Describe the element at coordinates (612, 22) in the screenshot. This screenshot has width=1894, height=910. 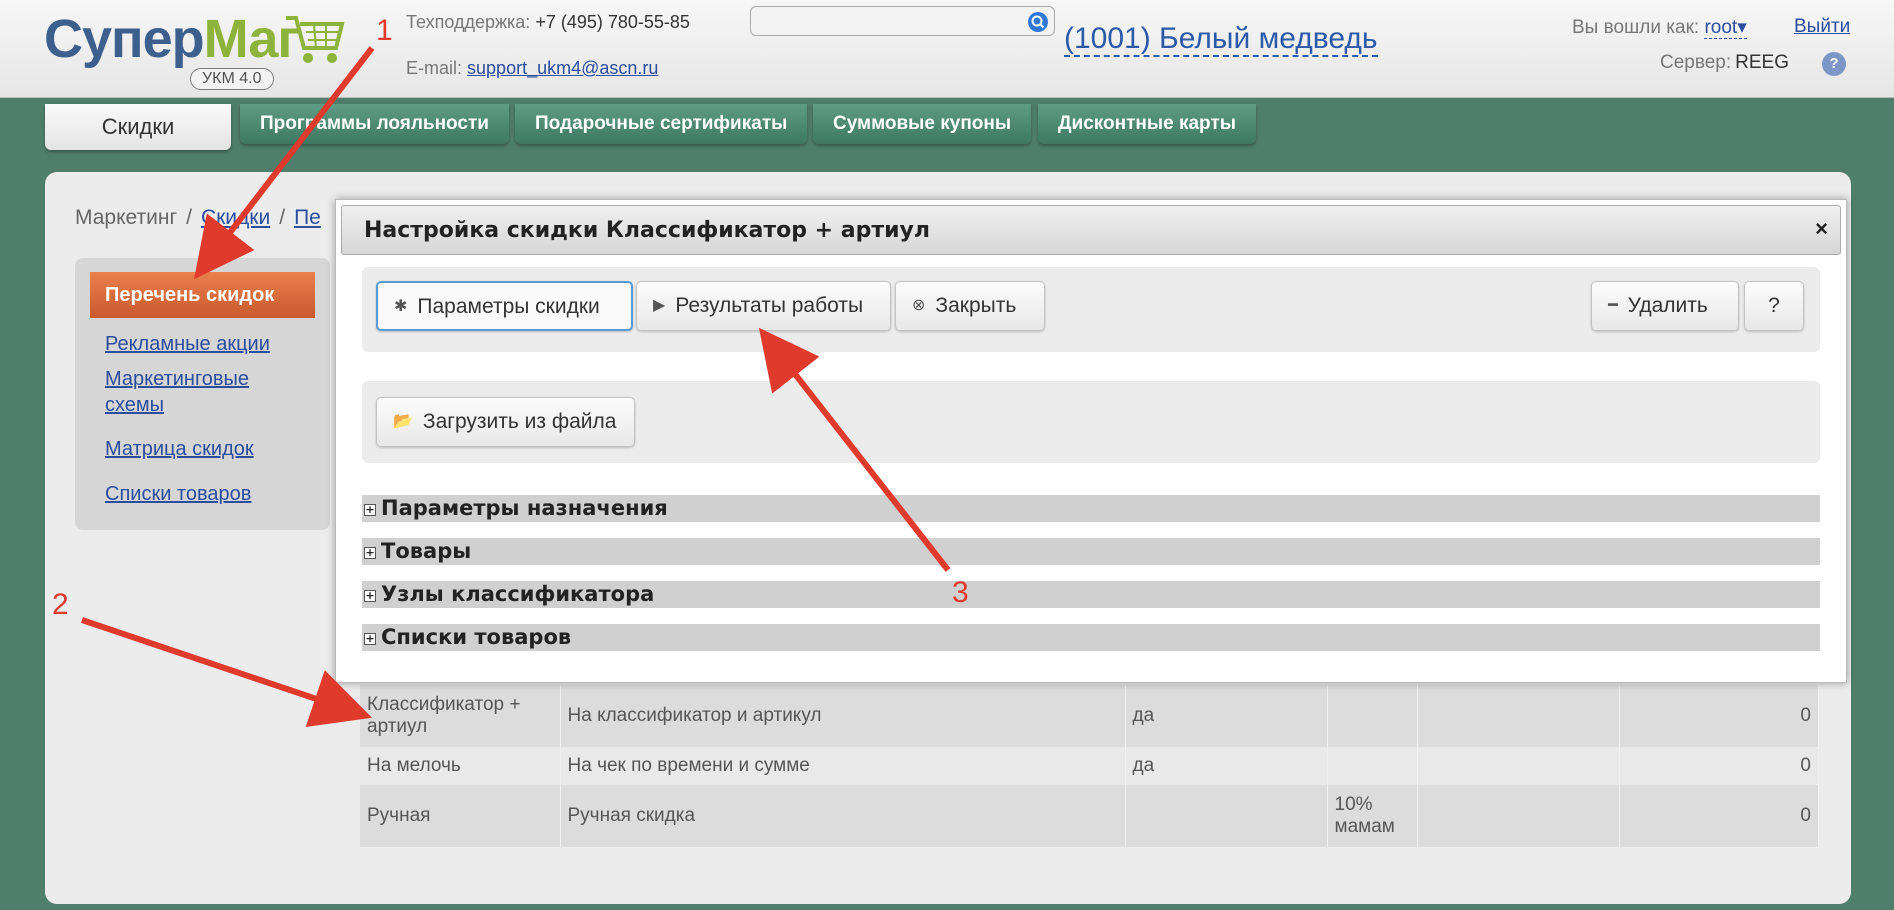
I see `support-phone: +7 (495) 780-55-85` at that location.